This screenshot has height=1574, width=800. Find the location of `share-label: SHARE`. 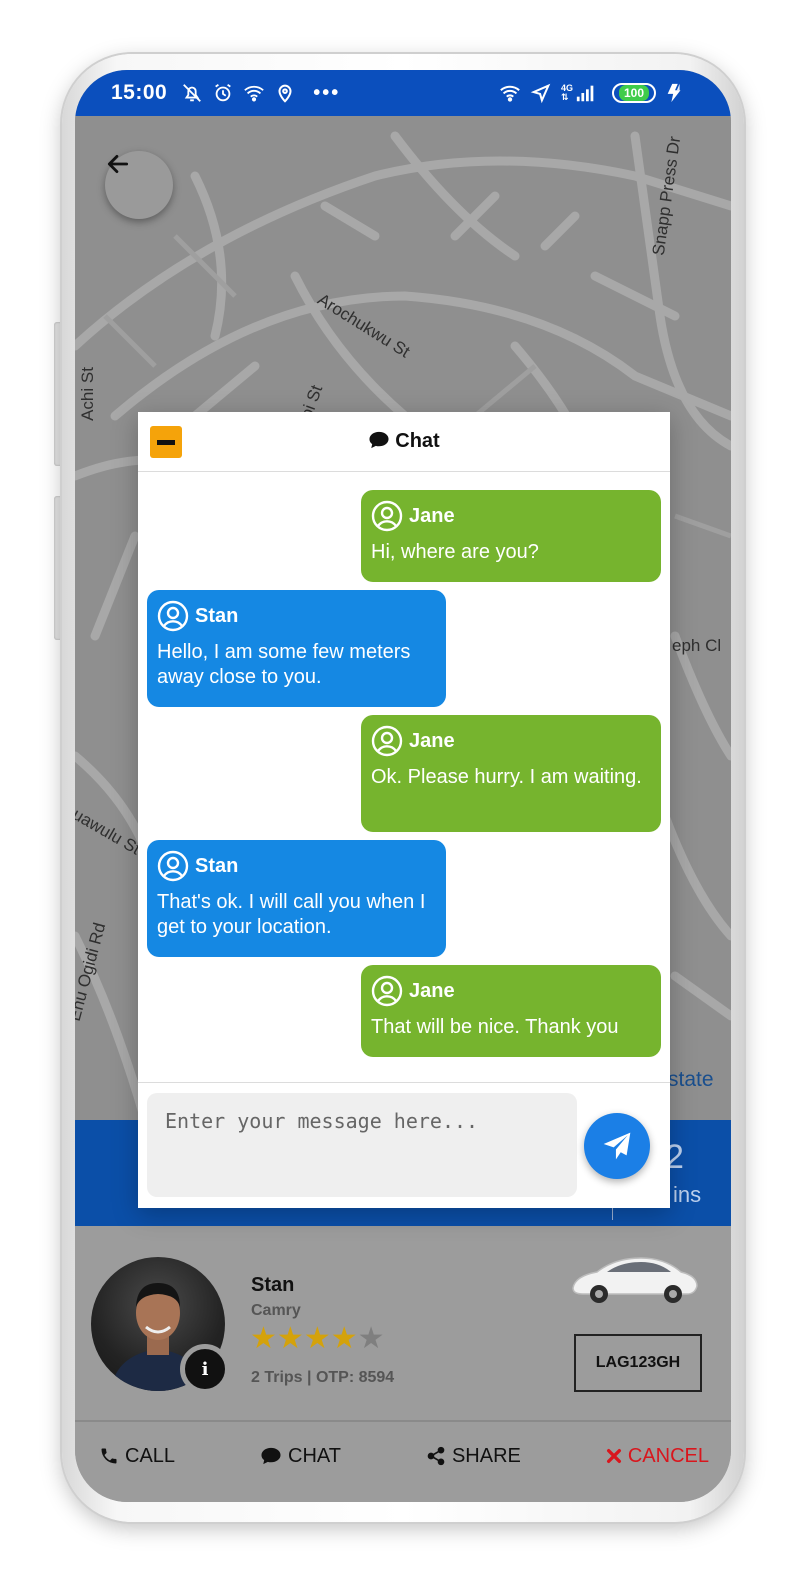

share-label: SHARE is located at coordinates (486, 1455).